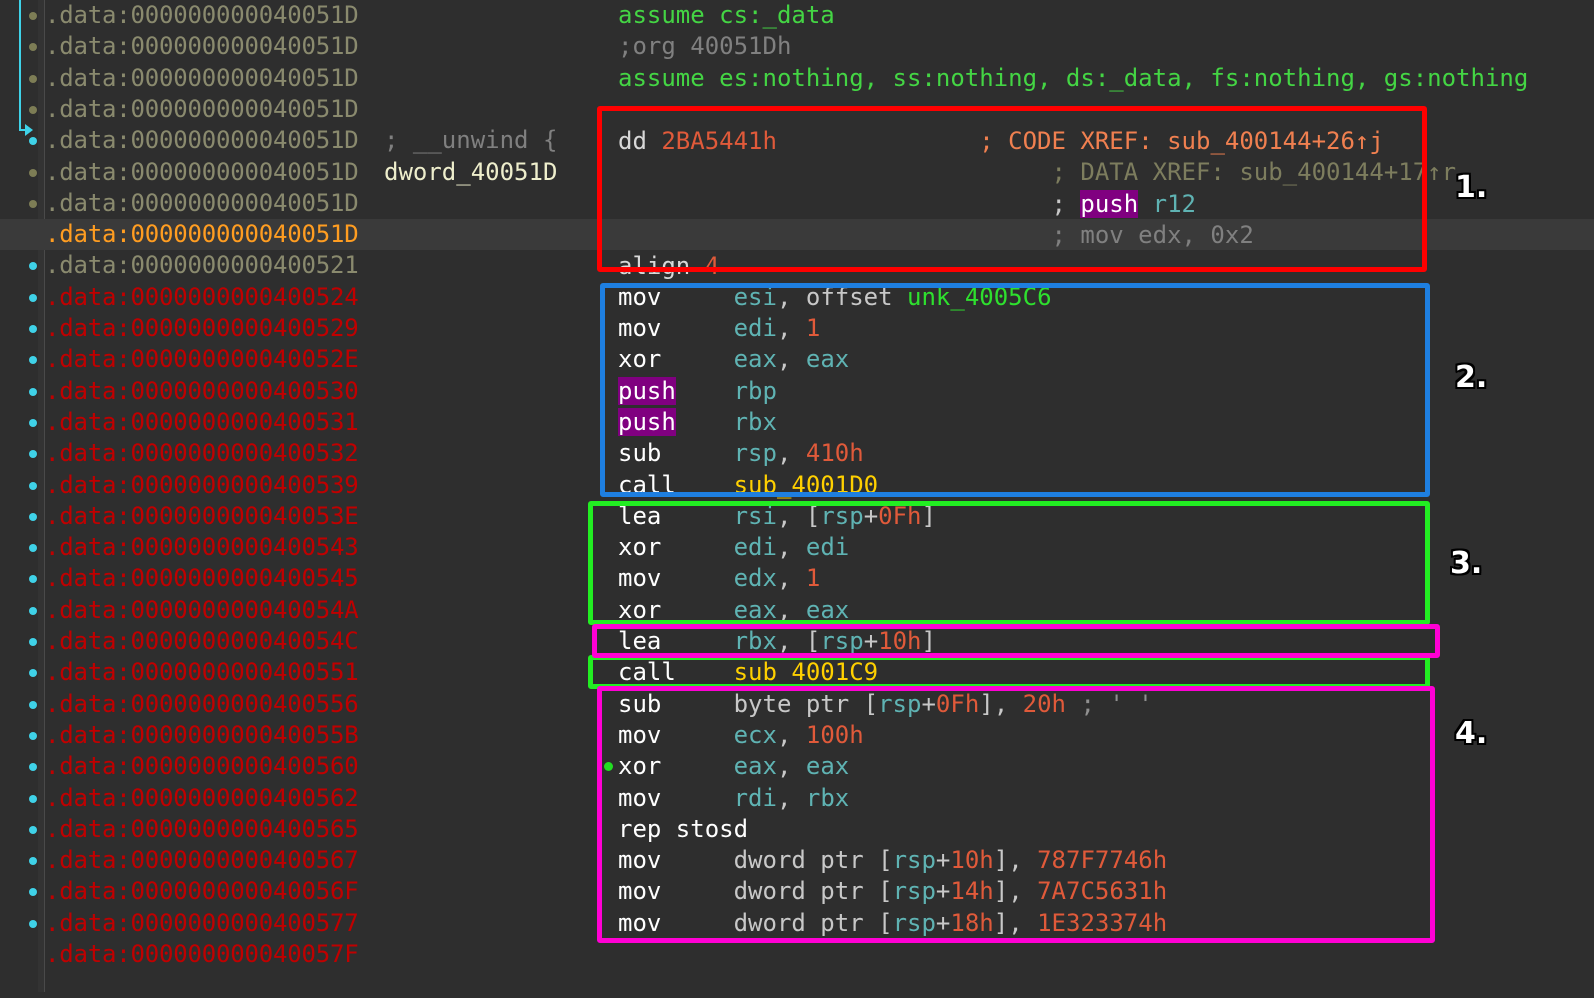  What do you see at coordinates (1465, 564) in the screenshot?
I see `annotation-label-3: 3.` at bounding box center [1465, 564].